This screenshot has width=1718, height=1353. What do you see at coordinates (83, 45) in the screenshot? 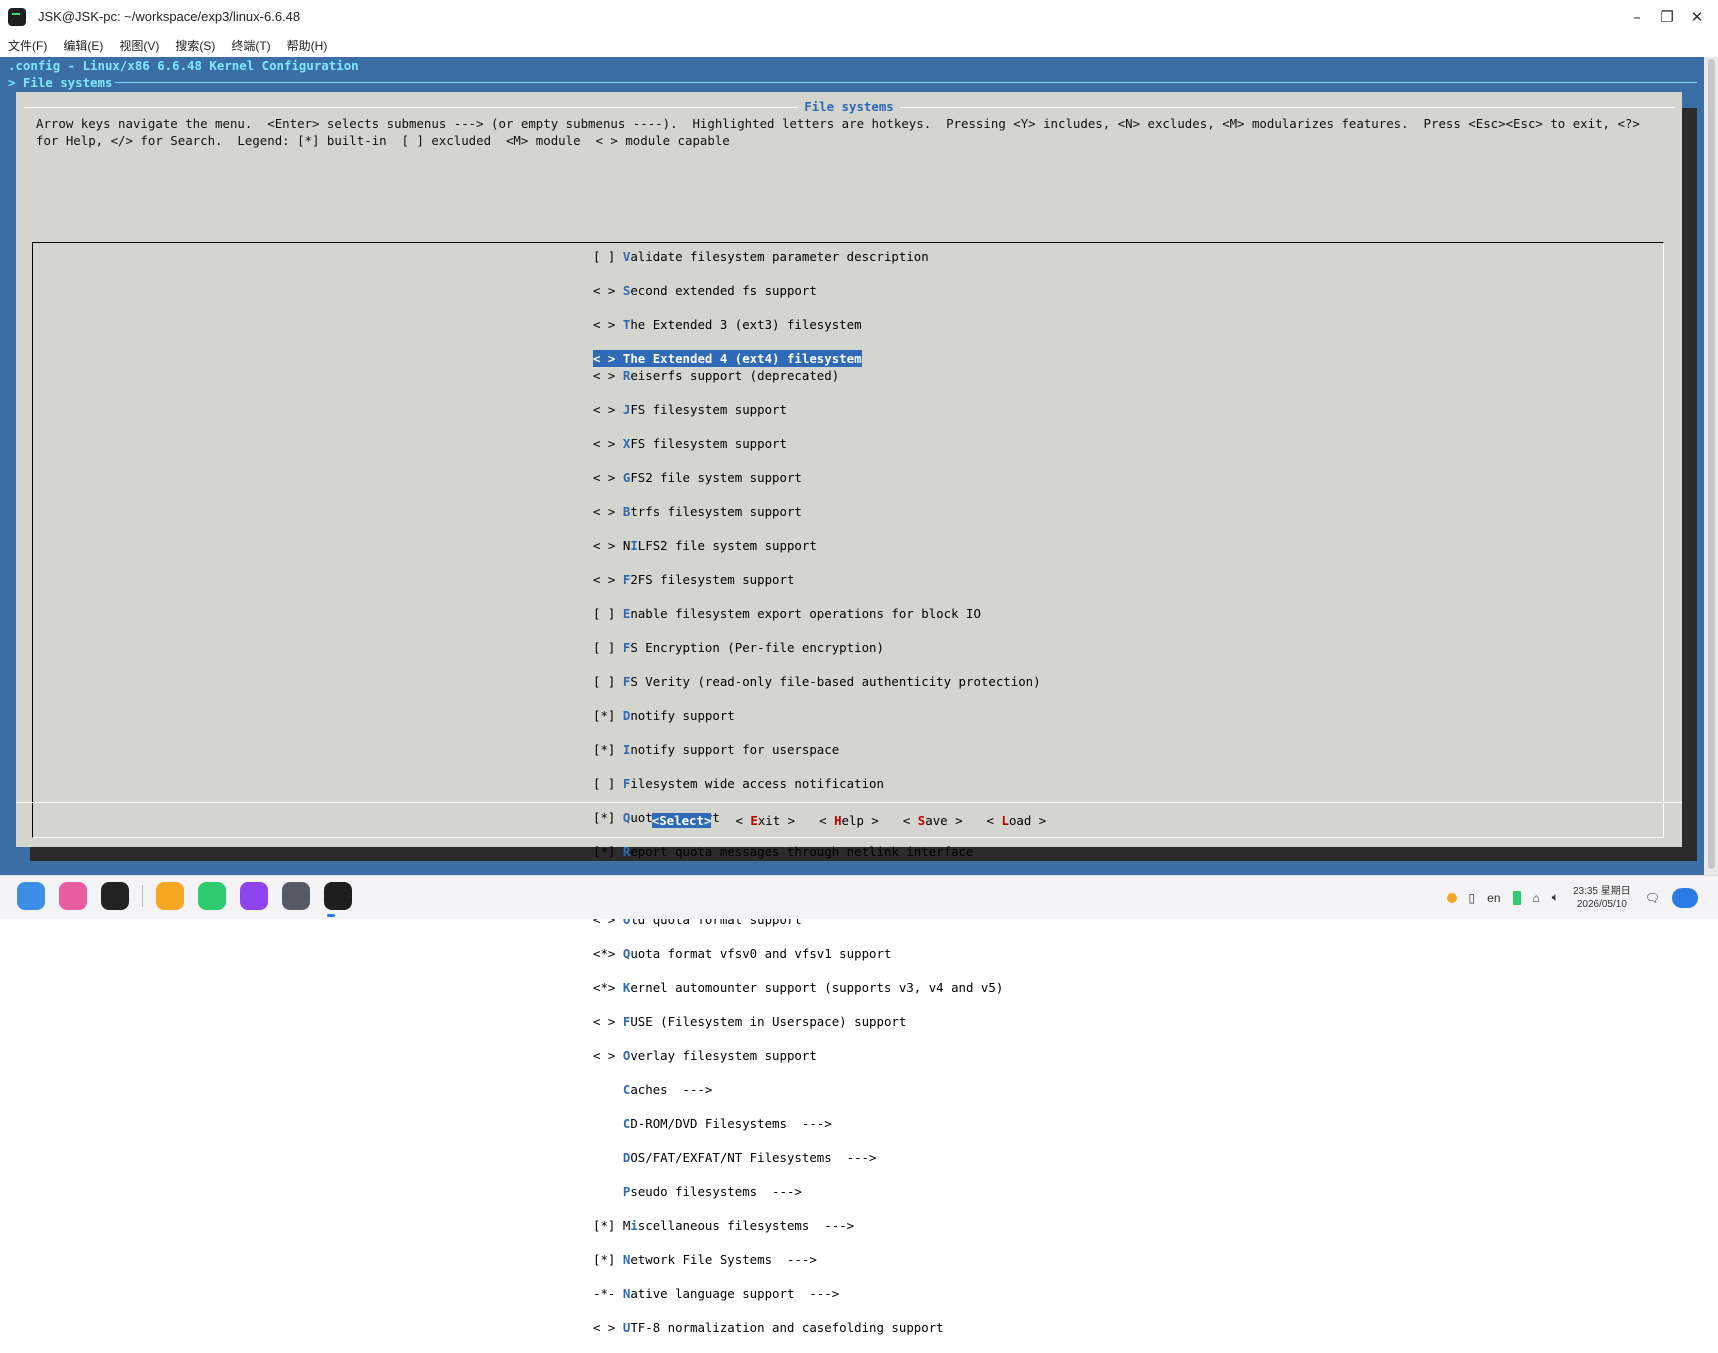
I see `menu-edit: 编辑(E)` at bounding box center [83, 45].